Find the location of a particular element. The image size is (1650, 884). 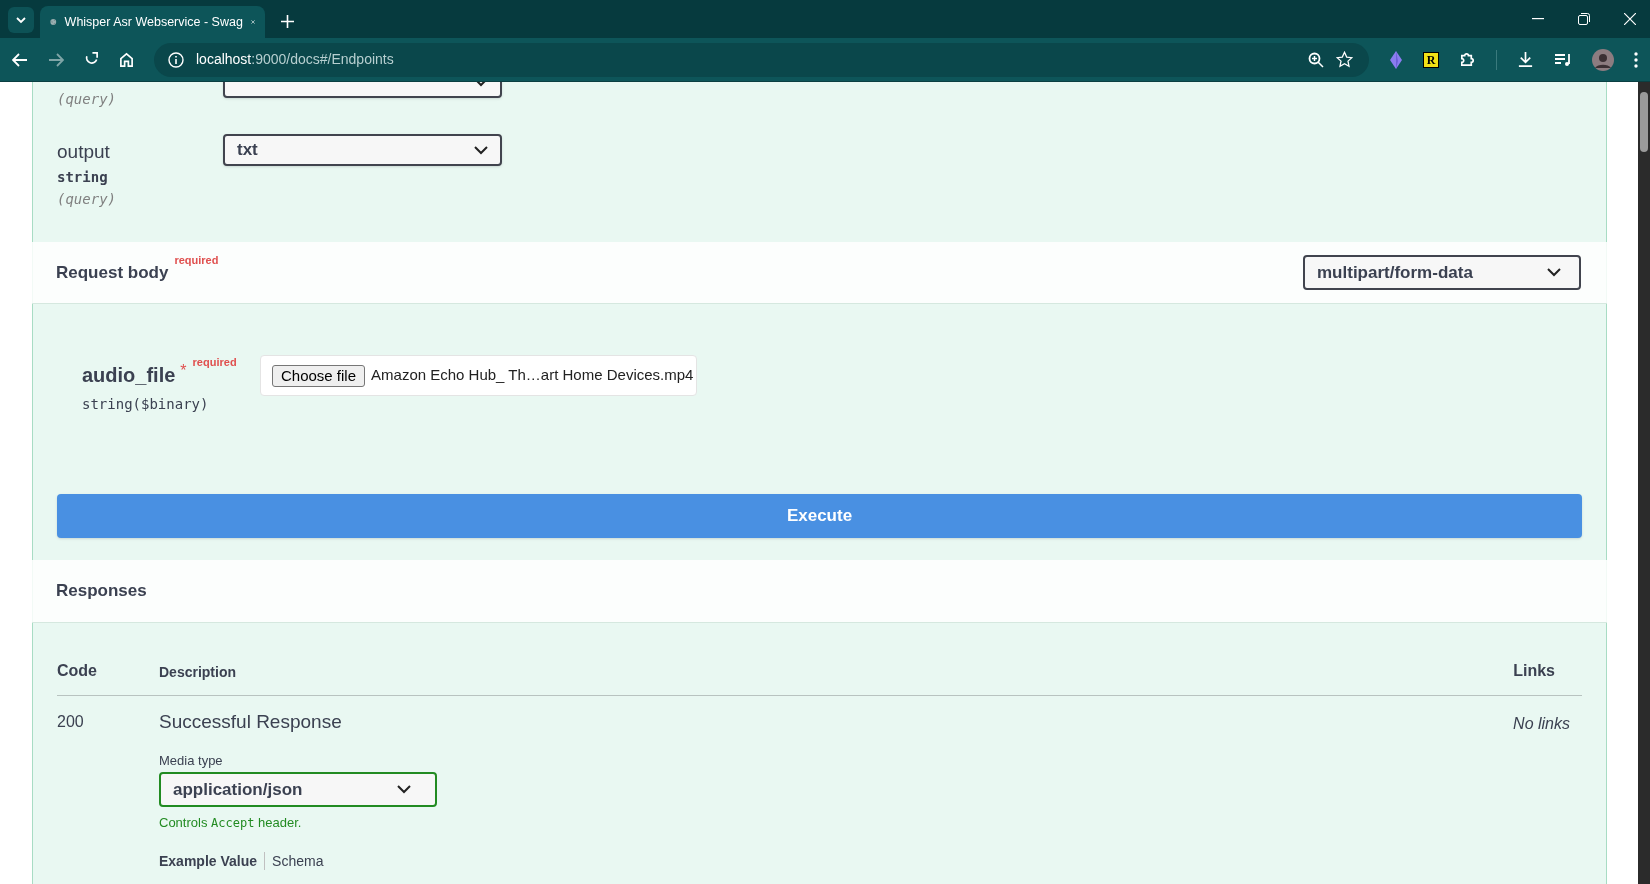

response-description: Successful Response is located at coordinates (251, 722).